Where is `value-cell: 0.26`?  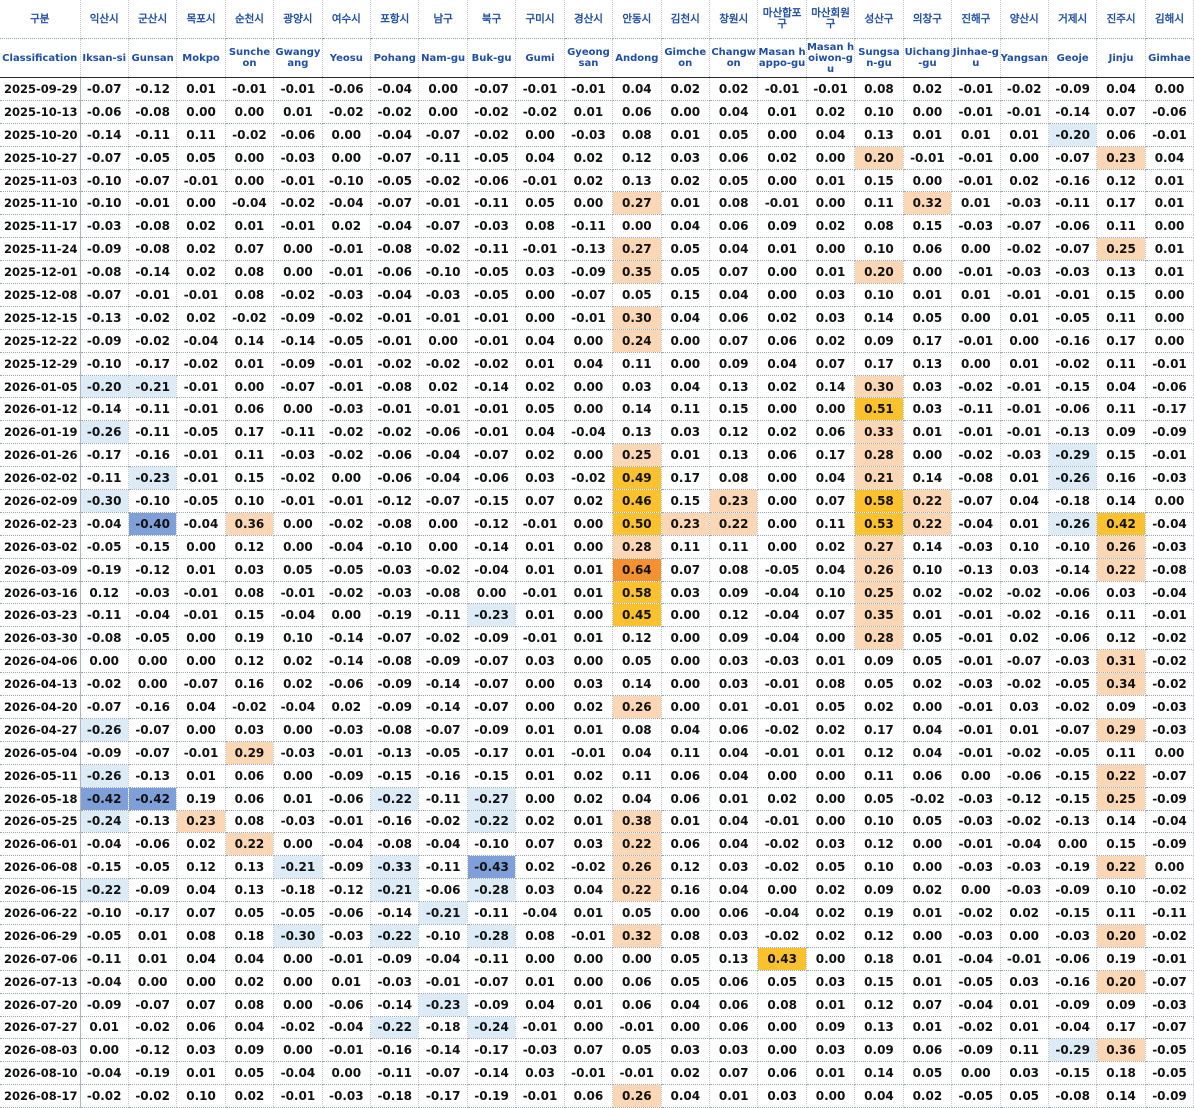 value-cell: 0.26 is located at coordinates (637, 867).